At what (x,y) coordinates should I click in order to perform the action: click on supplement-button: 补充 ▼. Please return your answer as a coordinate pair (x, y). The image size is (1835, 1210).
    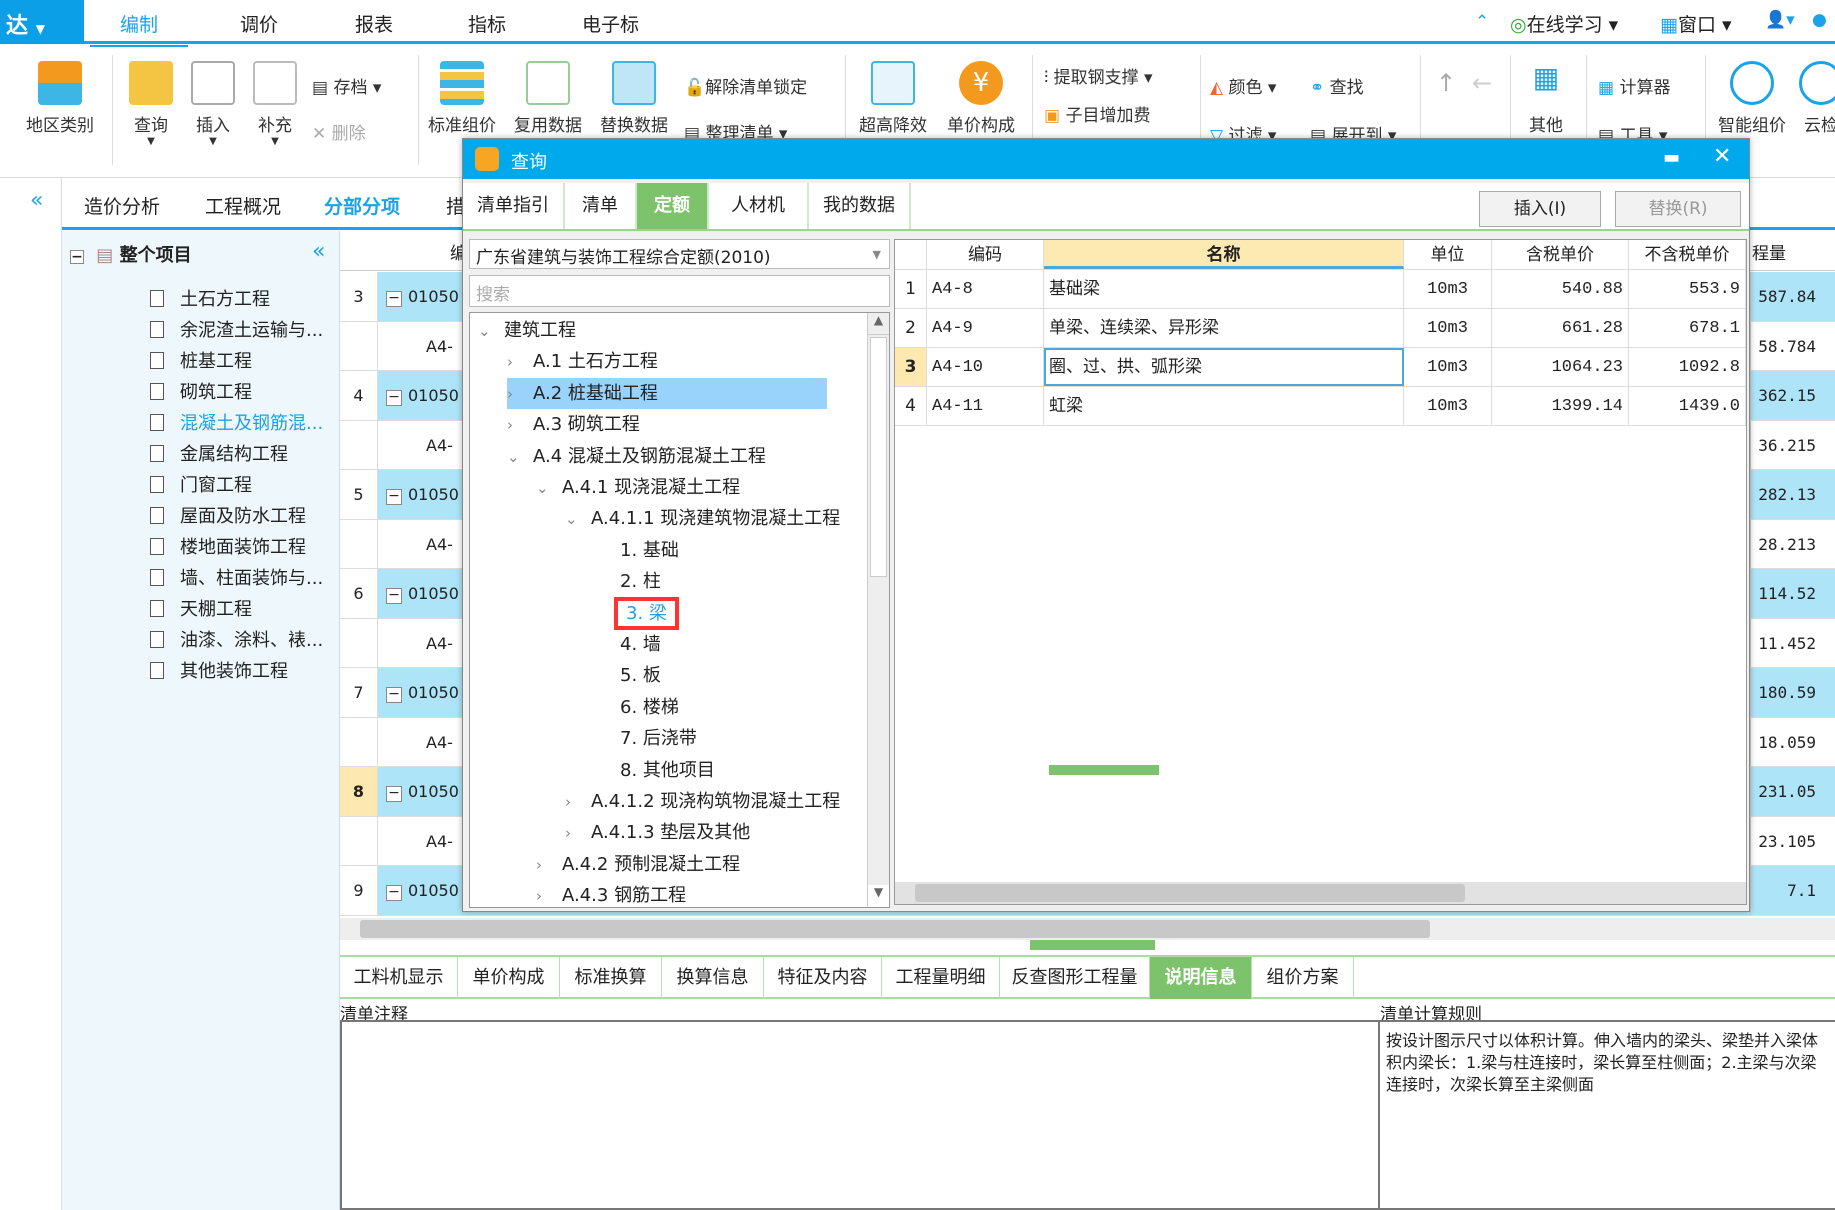
    Looking at the image, I should click on (275, 97).